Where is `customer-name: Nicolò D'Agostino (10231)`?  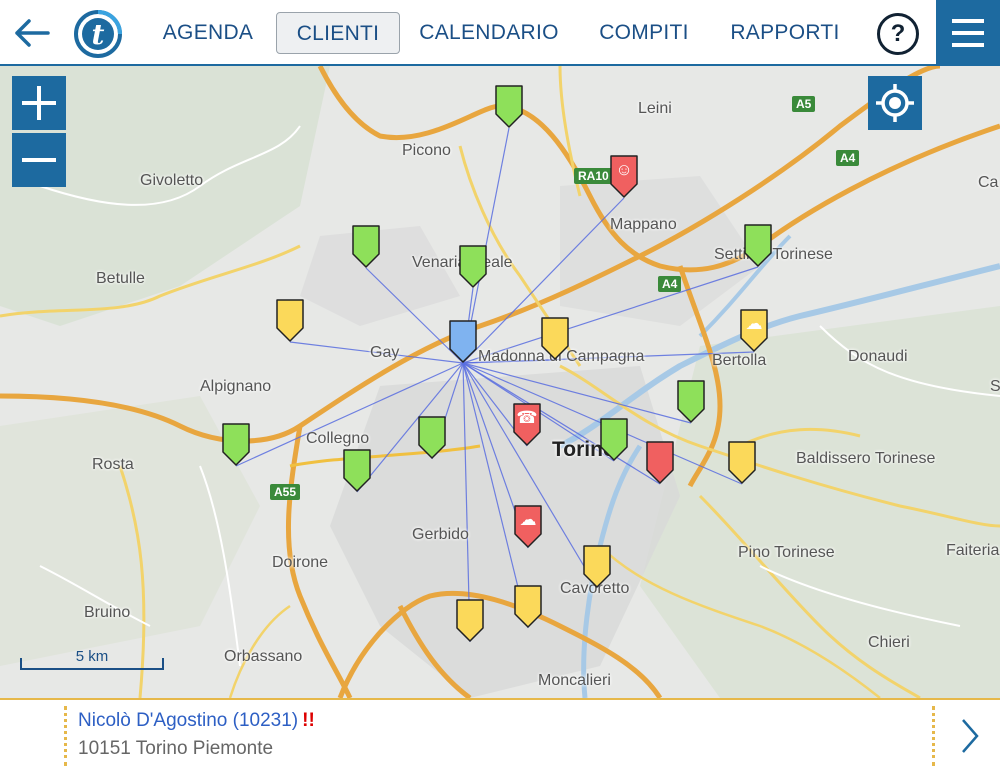 customer-name: Nicolò D'Agostino (10231) is located at coordinates (188, 720).